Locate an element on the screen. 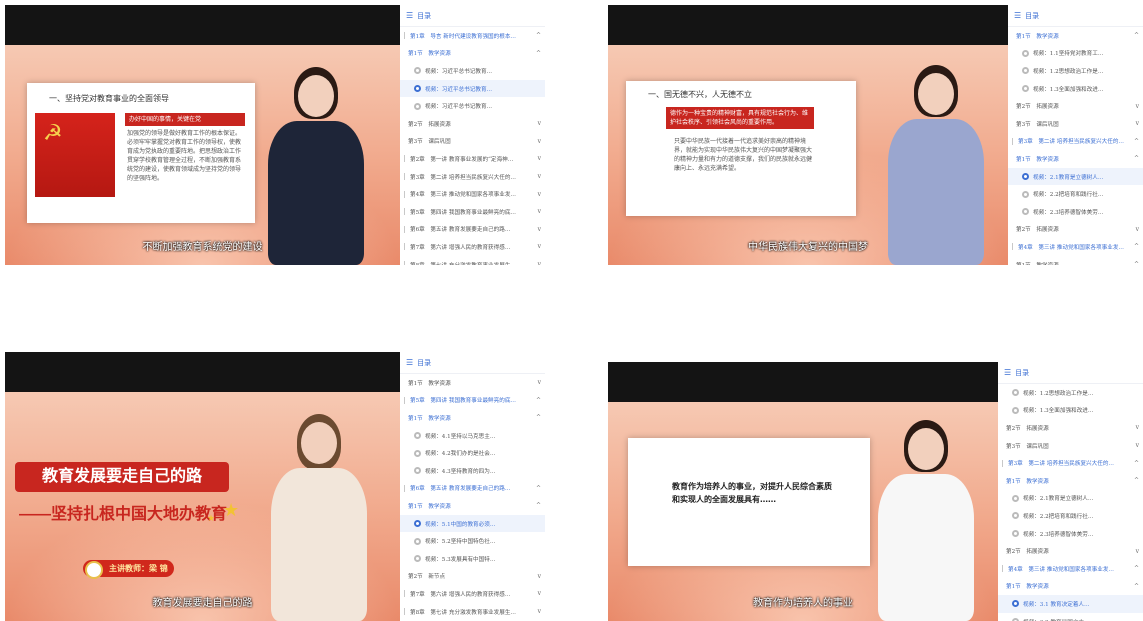 The height and width of the screenshot is (621, 1143). toc-label: 第2节 新节点 is located at coordinates (427, 577).